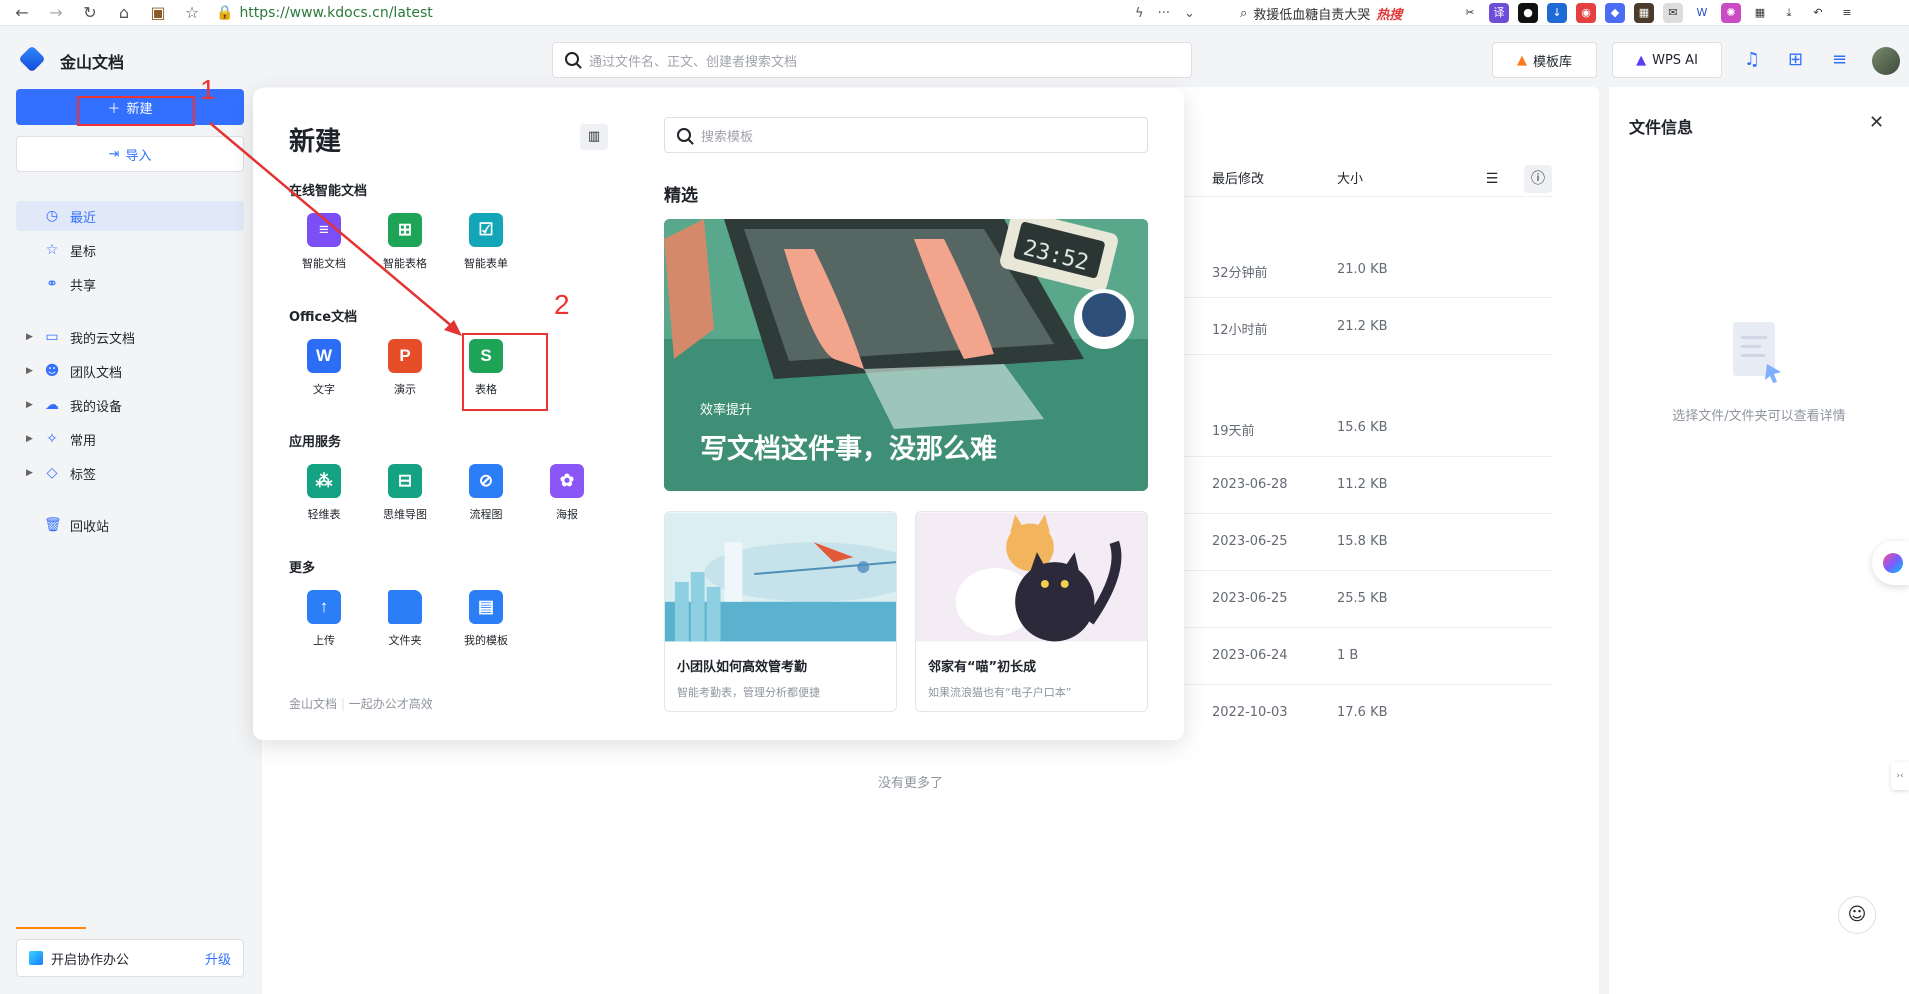  What do you see at coordinates (1362, 541) in the screenshot?
I see `row-size: 15.8 KB` at bounding box center [1362, 541].